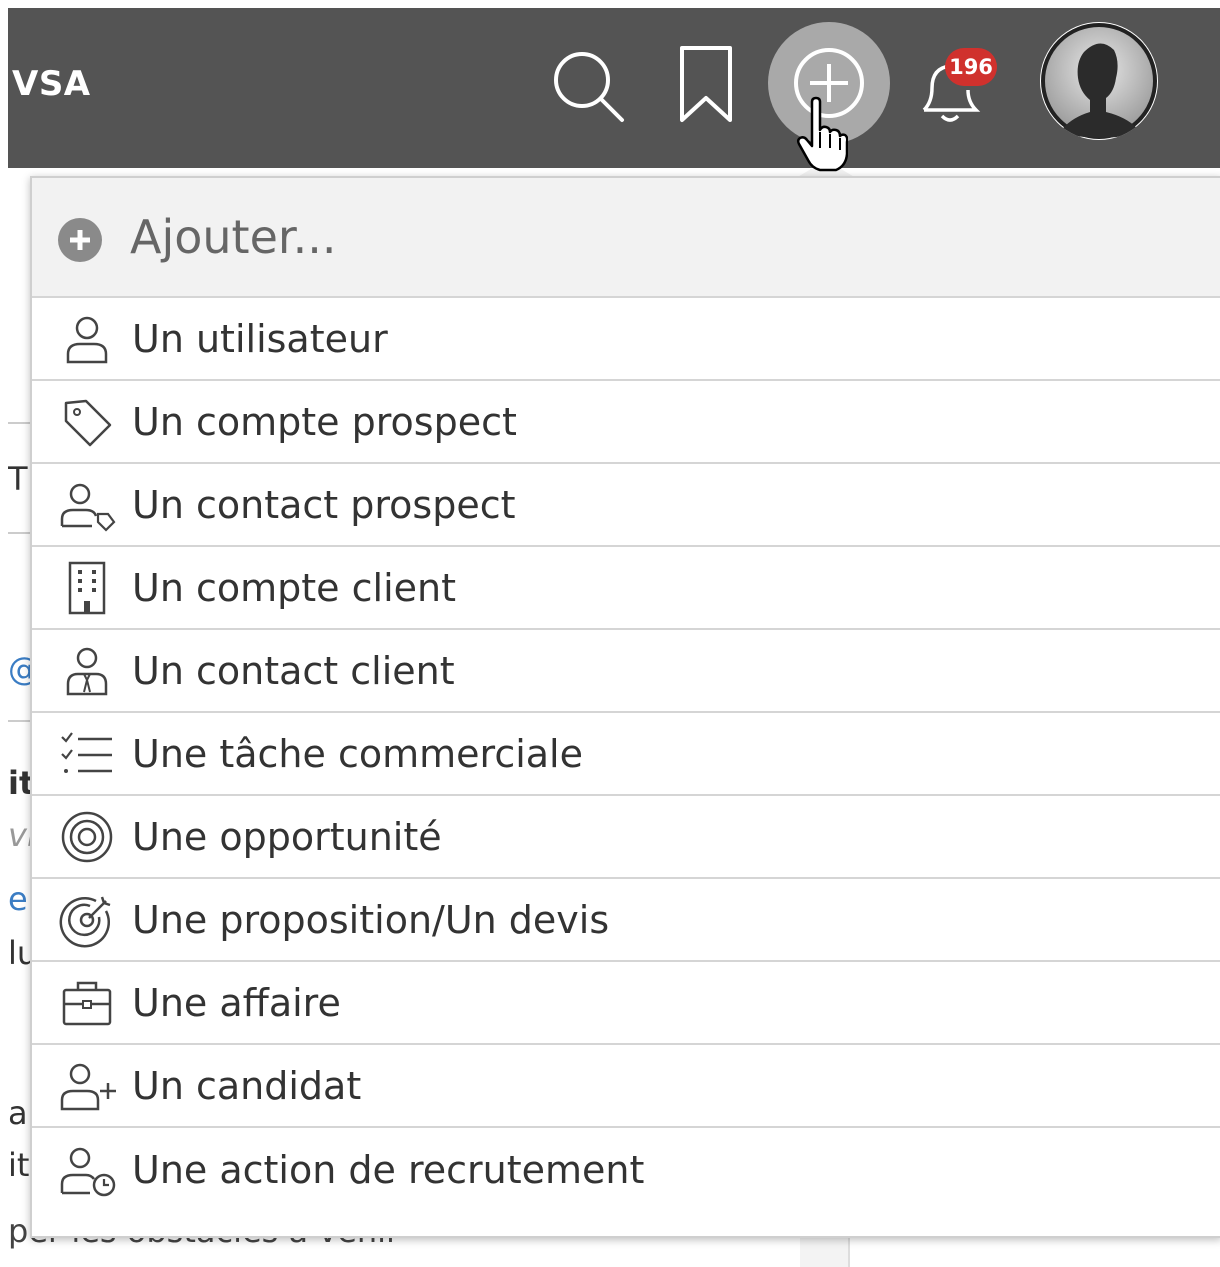 The width and height of the screenshot is (1220, 1267). I want to click on background-link: e, so click(18, 899).